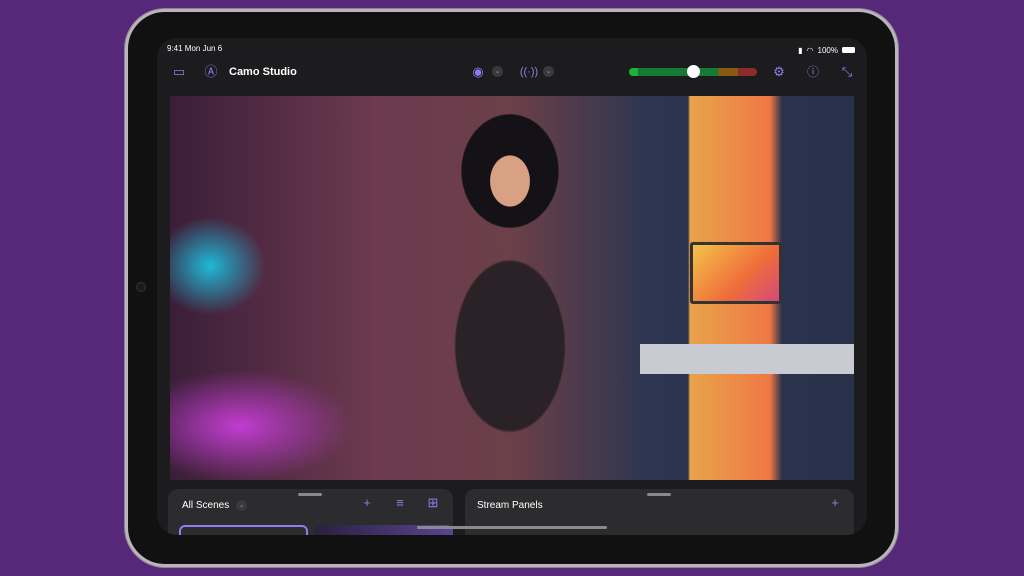 Image resolution: width=1024 pixels, height=576 pixels. What do you see at coordinates (211, 72) in the screenshot?
I see `camo-logo-icon: Ⓐ` at bounding box center [211, 72].